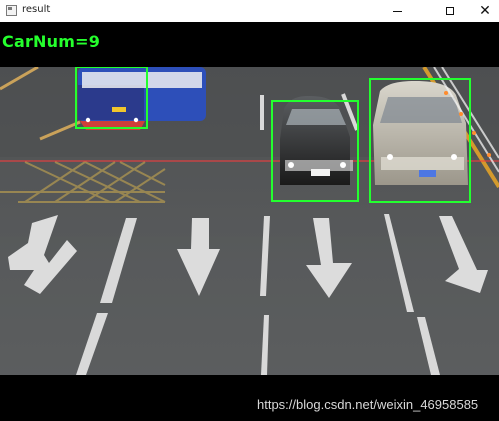  Describe the element at coordinates (249, 11) in the screenshot. I see `title-bar: result ✕` at that location.